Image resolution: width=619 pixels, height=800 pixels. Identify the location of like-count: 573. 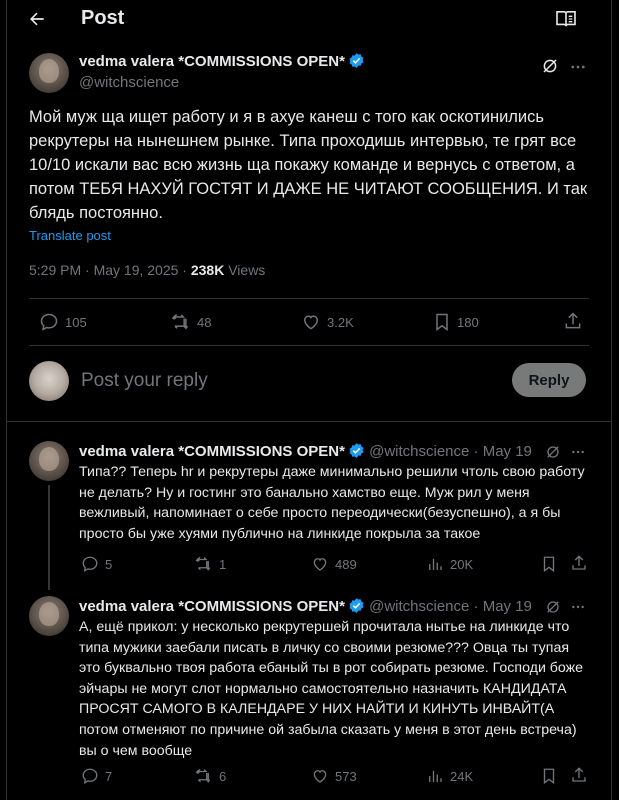
(346, 776).